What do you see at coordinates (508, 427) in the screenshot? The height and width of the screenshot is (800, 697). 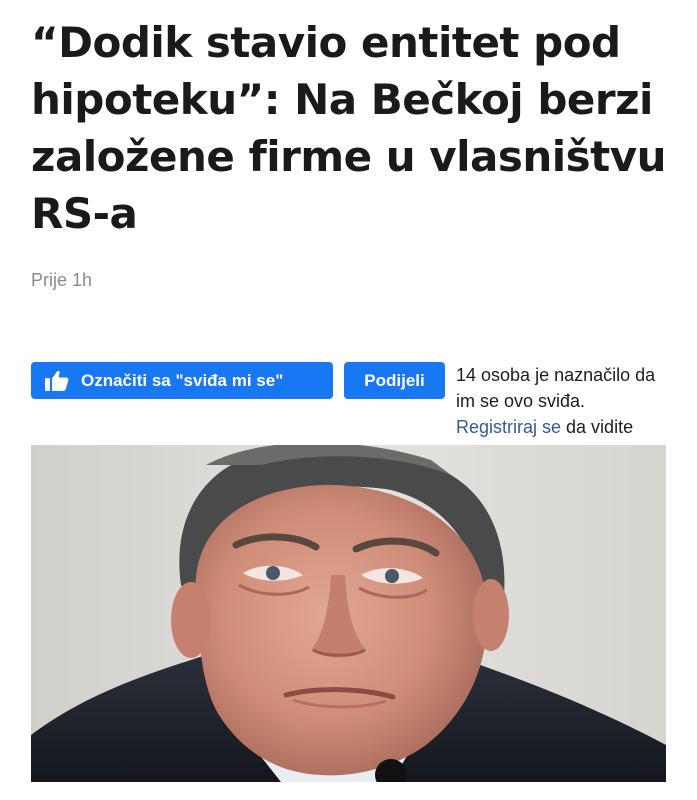 I see `register-link: Registriraj se` at bounding box center [508, 427].